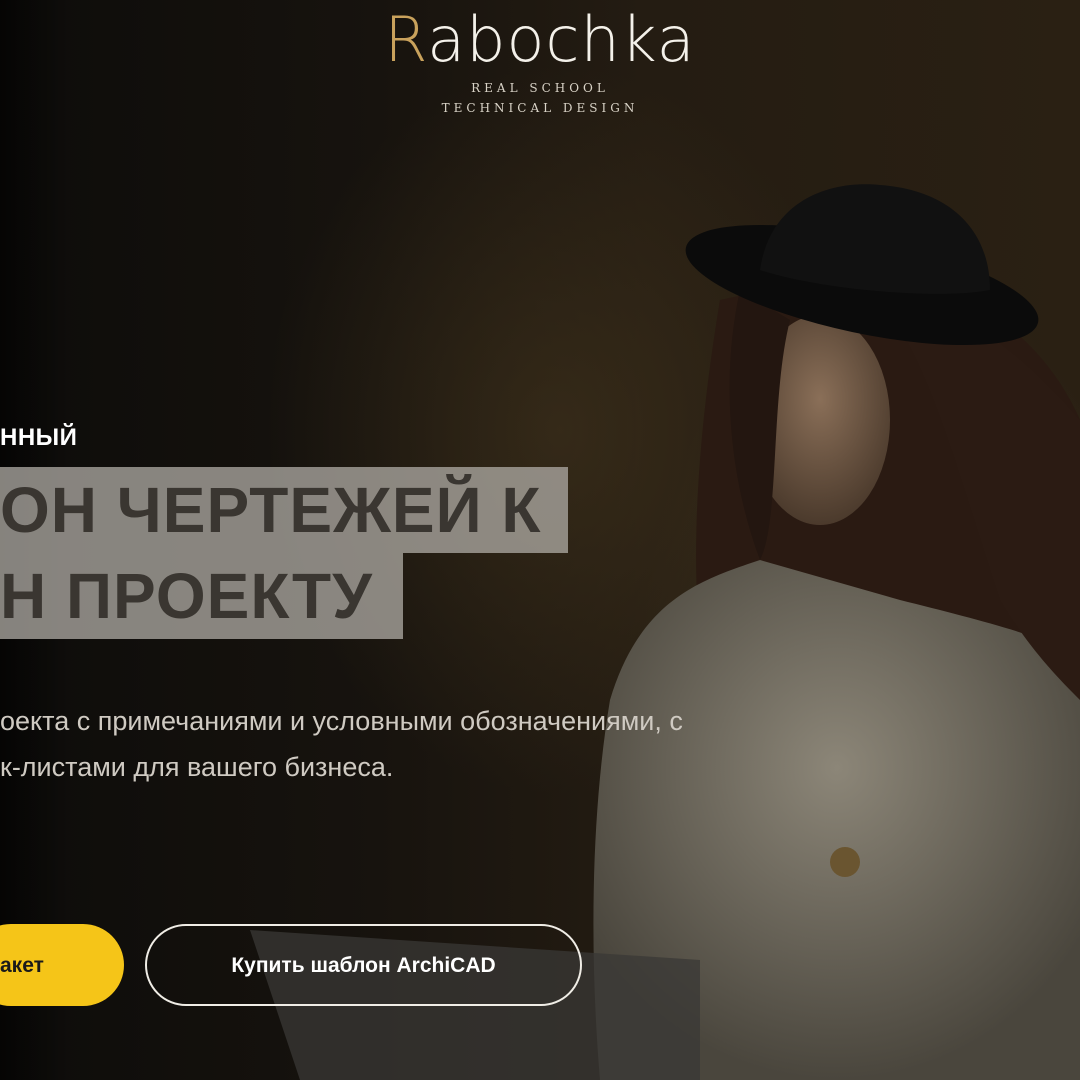 Image resolution: width=1080 pixels, height=1080 pixels. Describe the element at coordinates (201, 596) in the screenshot. I see `hero-title-line-2: Н ПРОЕКТУ` at that location.